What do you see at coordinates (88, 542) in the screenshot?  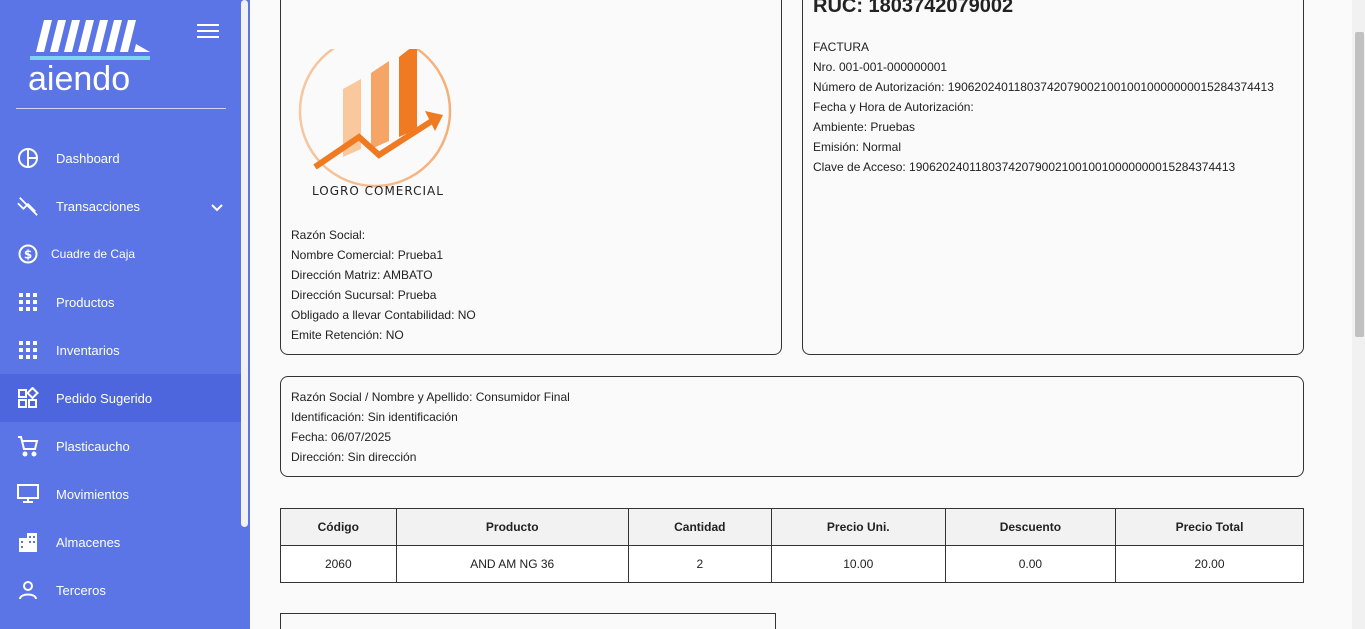 I see `sidebar-item-label: Almacenes` at bounding box center [88, 542].